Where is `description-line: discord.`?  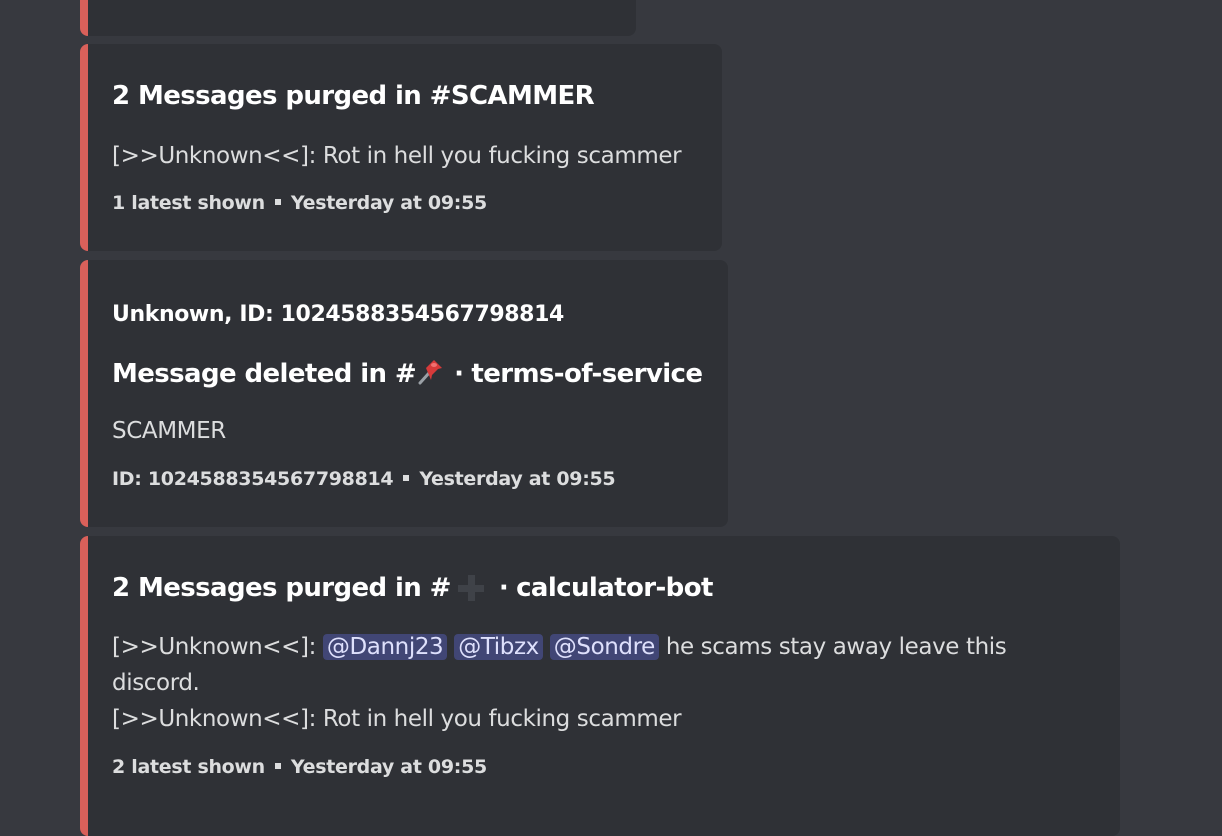
description-line: discord. is located at coordinates (156, 683).